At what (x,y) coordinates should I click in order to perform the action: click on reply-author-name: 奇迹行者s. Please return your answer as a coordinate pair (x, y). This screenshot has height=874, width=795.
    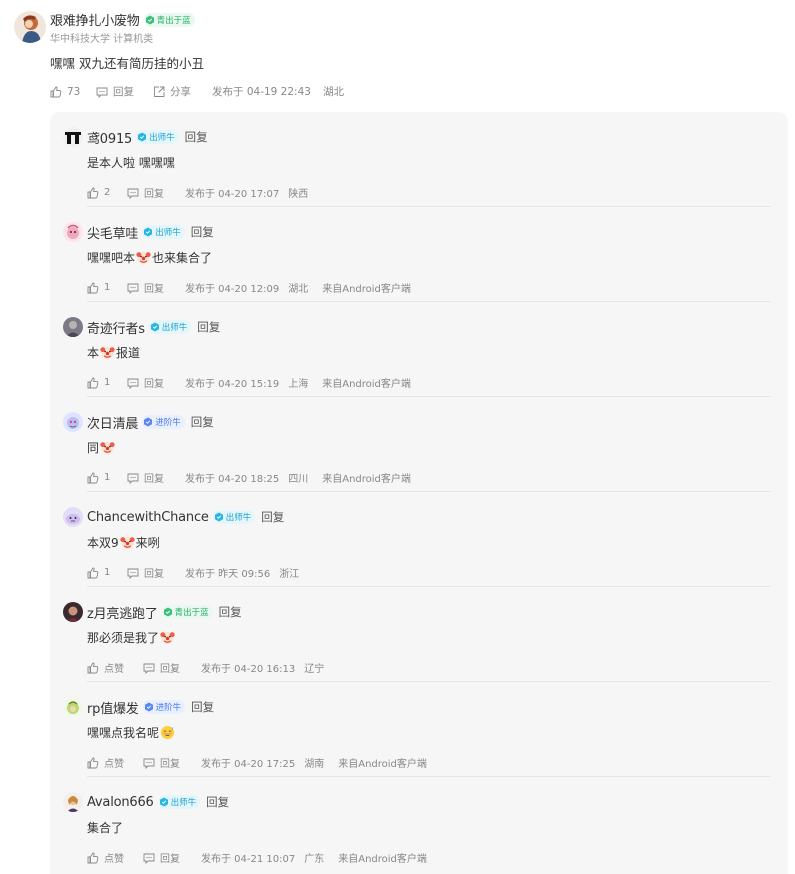
    Looking at the image, I should click on (116, 327).